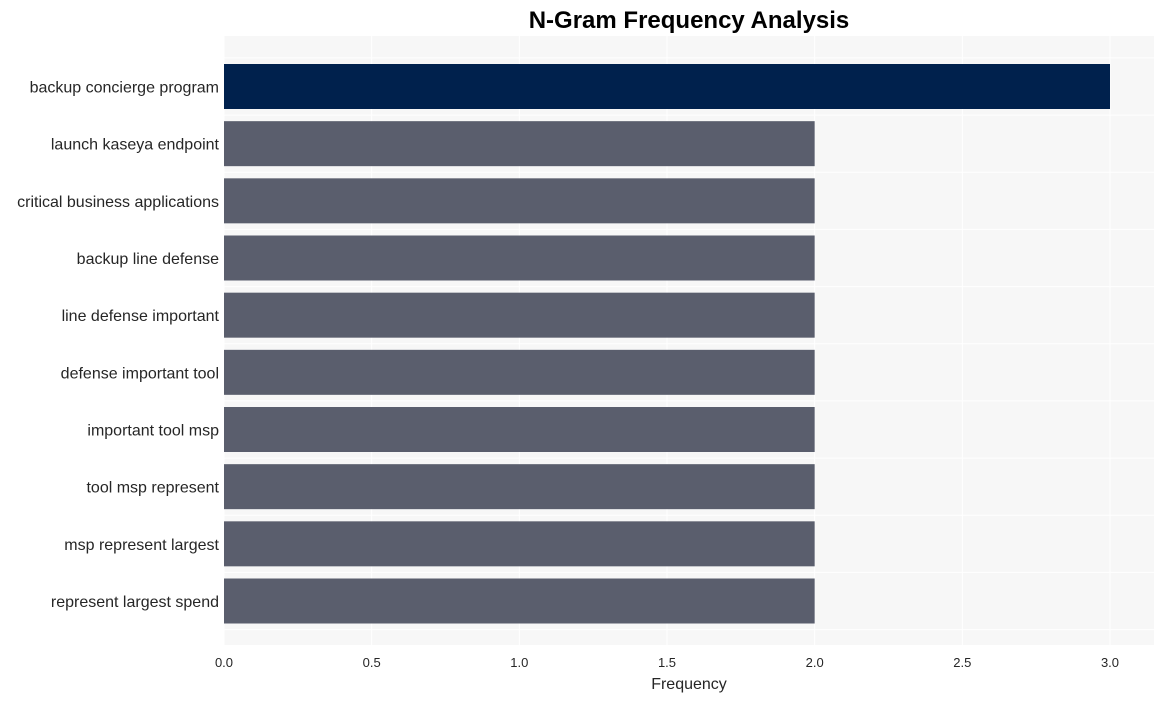 Image resolution: width=1164 pixels, height=701 pixels. Describe the element at coordinates (519, 662) in the screenshot. I see `x-tick-label: 1.0` at that location.